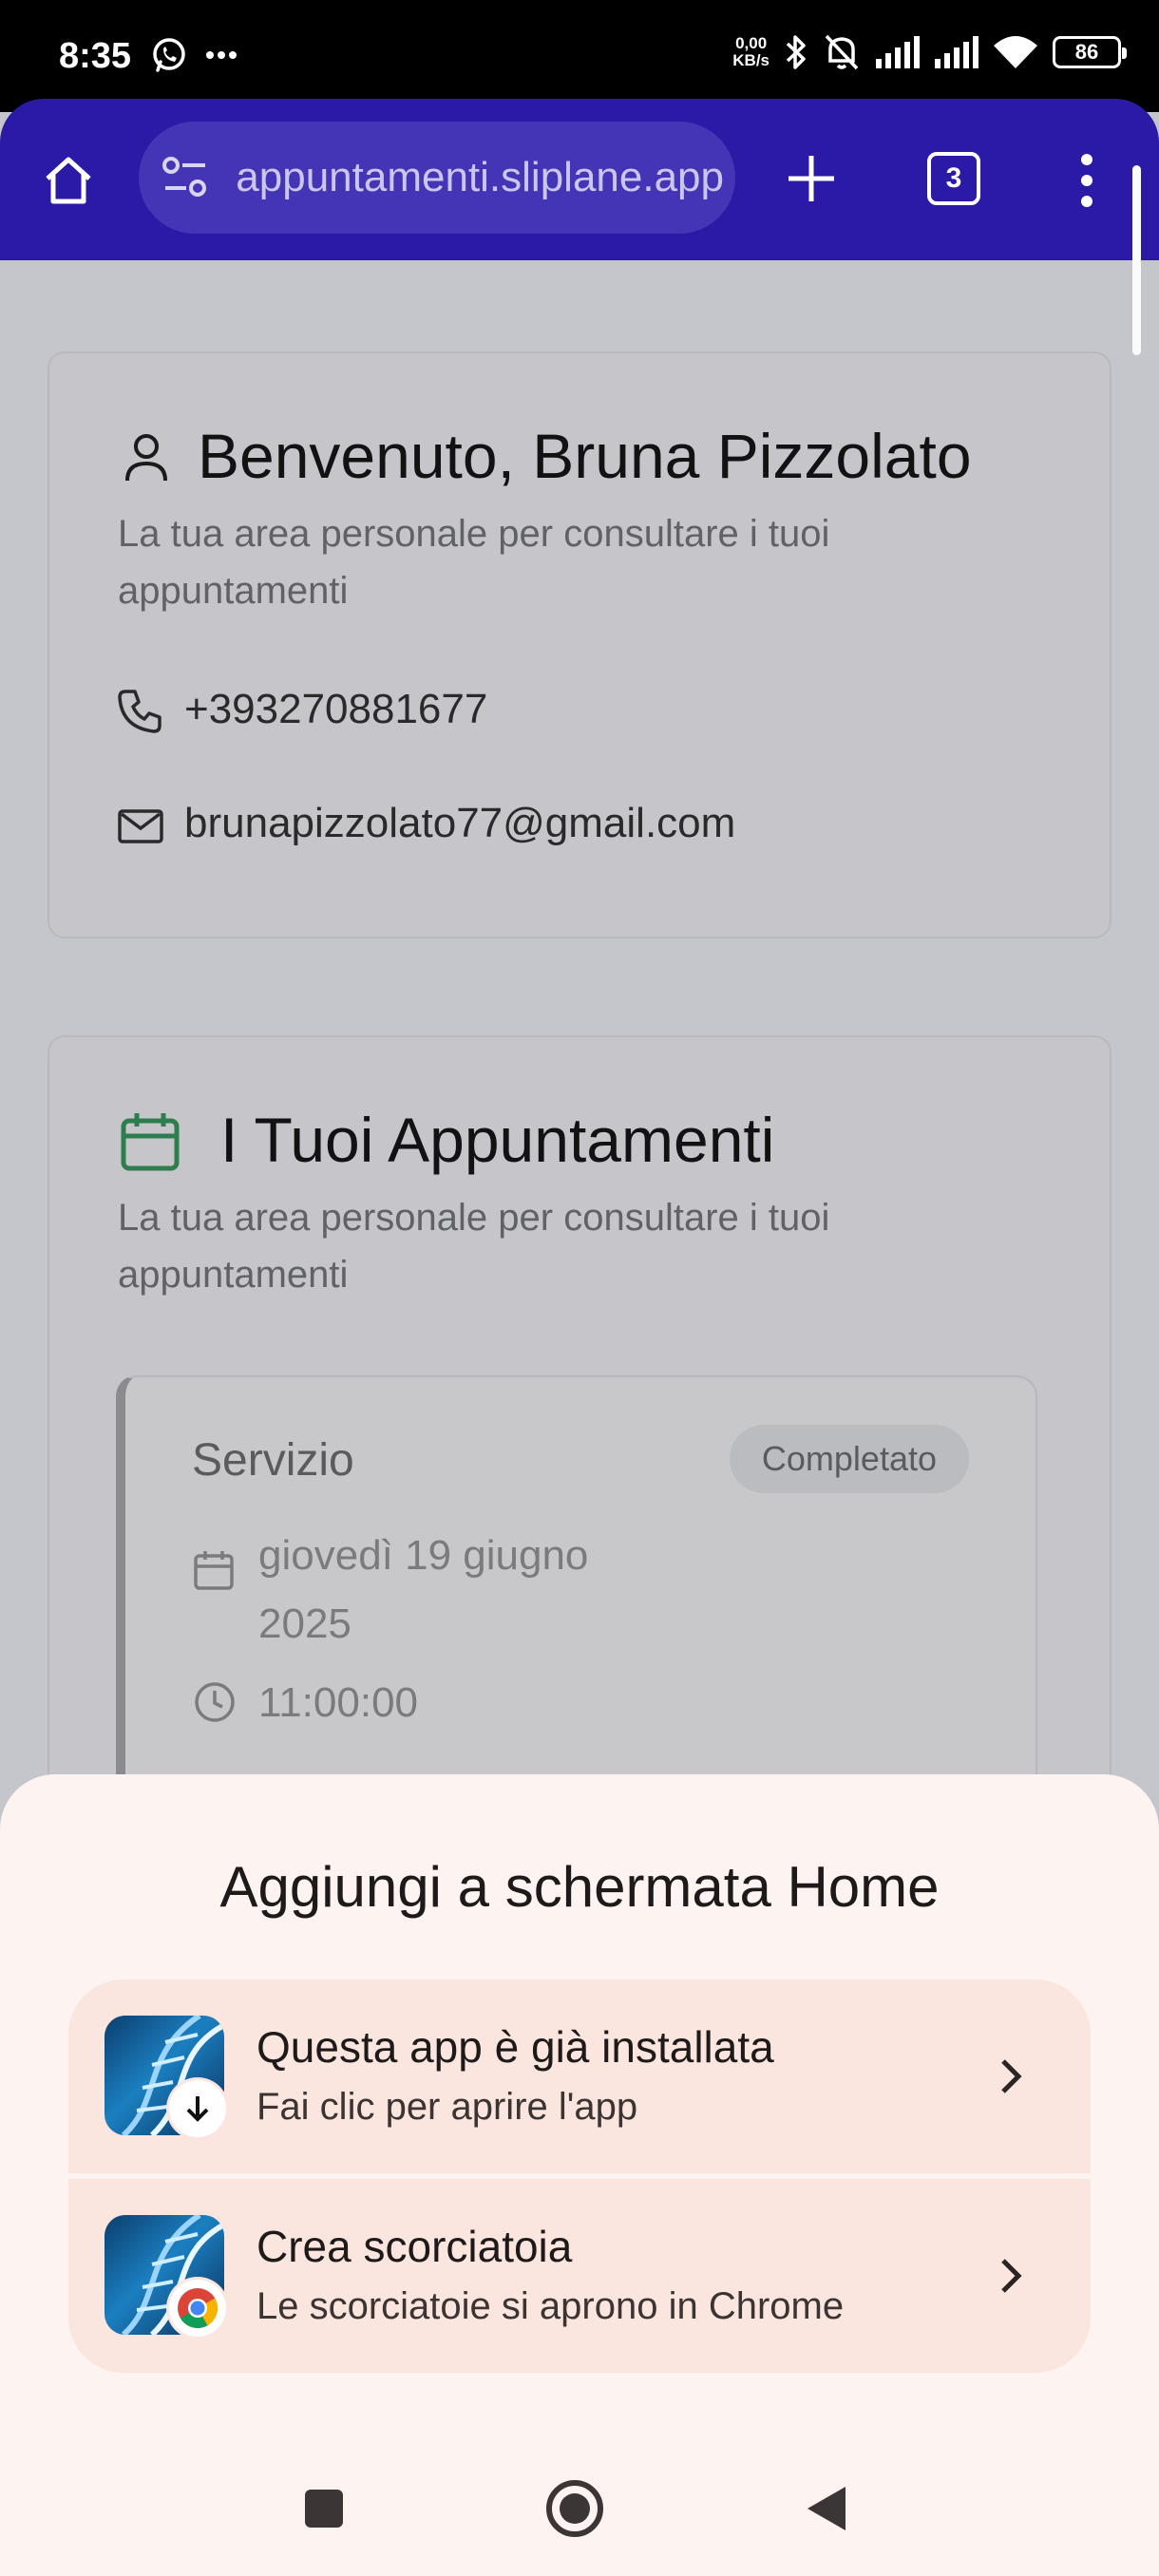 This screenshot has width=1159, height=2576. What do you see at coordinates (751, 51) in the screenshot?
I see `net-speed: 0,00 KB/s` at bounding box center [751, 51].